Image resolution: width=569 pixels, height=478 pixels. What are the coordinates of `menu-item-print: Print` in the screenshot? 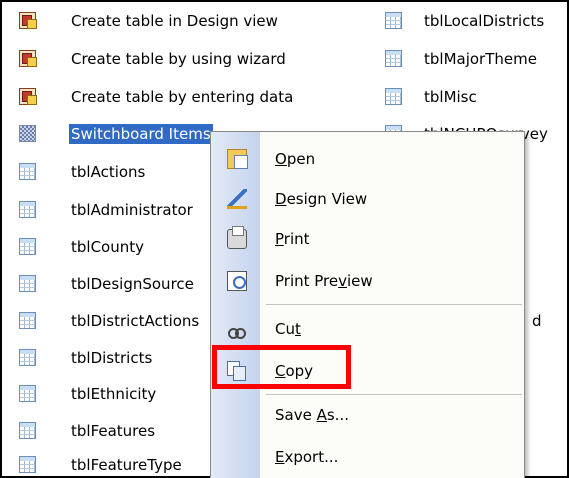 It's located at (367, 239).